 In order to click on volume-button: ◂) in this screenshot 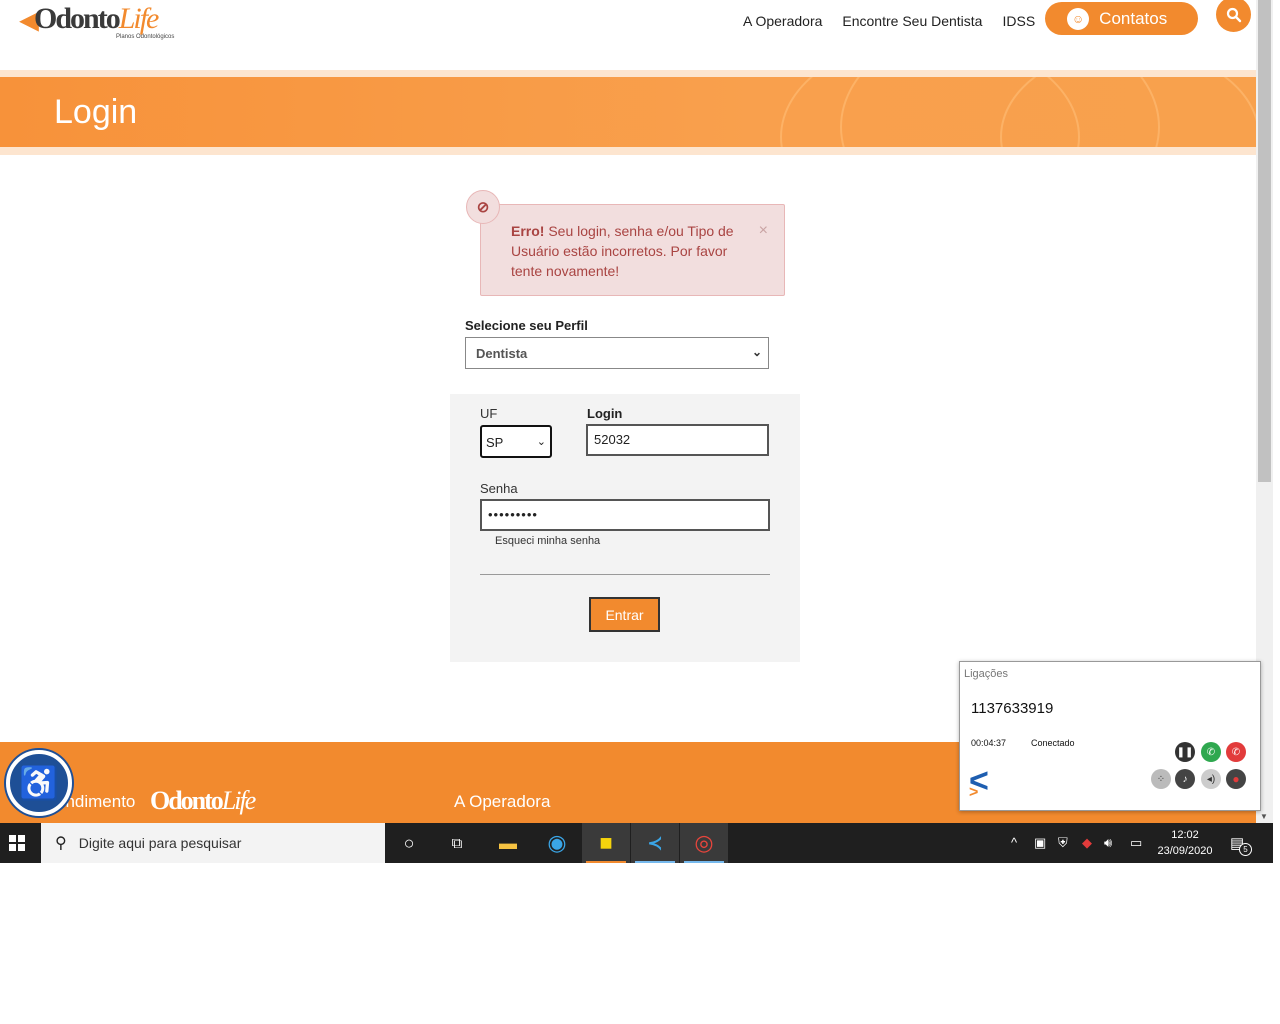, I will do `click(1211, 779)`.